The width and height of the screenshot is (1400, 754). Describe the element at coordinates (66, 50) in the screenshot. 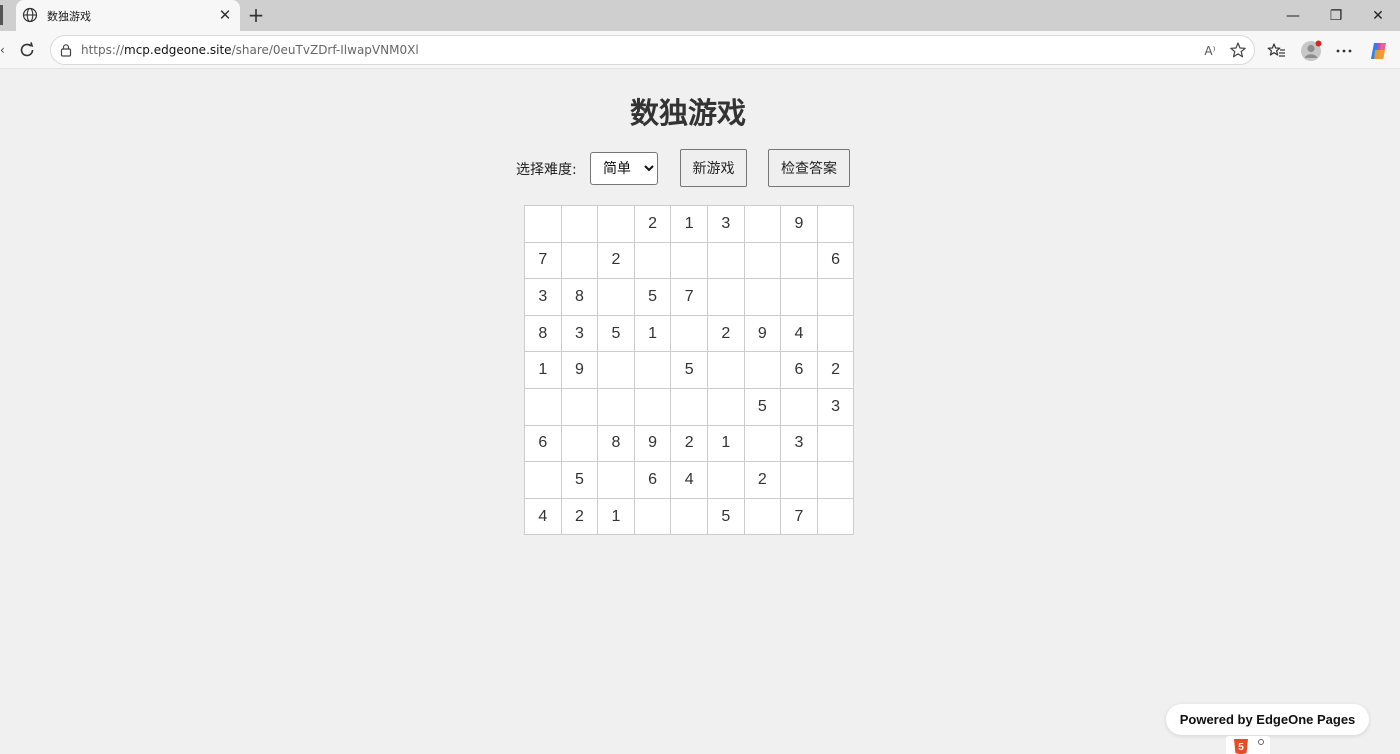

I see `lock-icon` at that location.